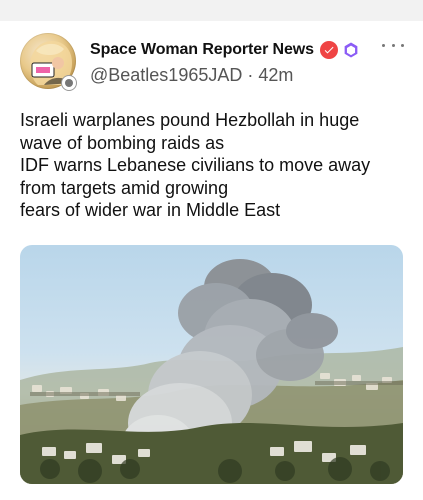 Image resolution: width=423 pixels, height=500 pixels. I want to click on more-options-icon, so click(393, 45).